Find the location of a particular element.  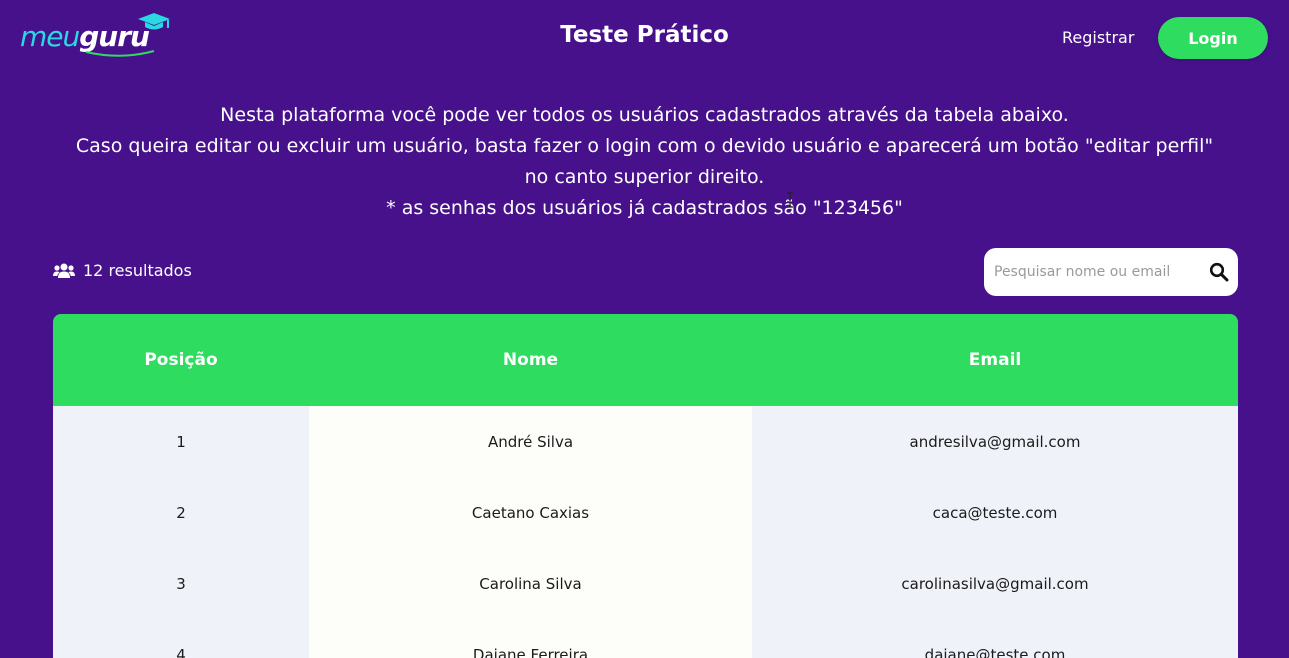

login-button: Login is located at coordinates (1213, 38).